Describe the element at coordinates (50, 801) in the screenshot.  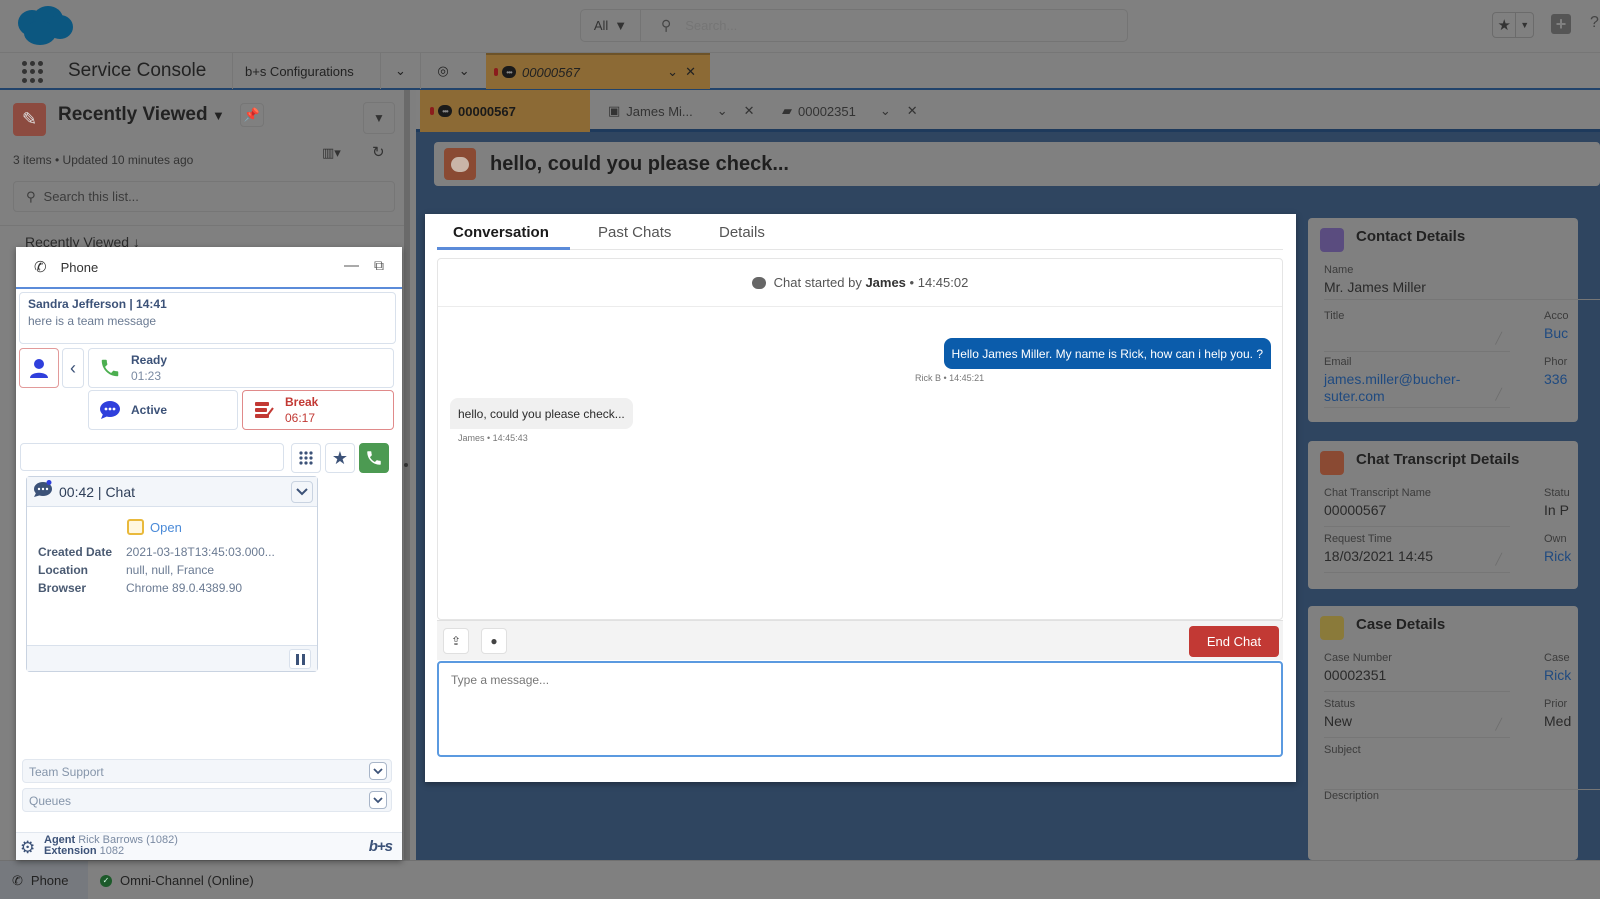
I see `queues-label: Queues` at that location.